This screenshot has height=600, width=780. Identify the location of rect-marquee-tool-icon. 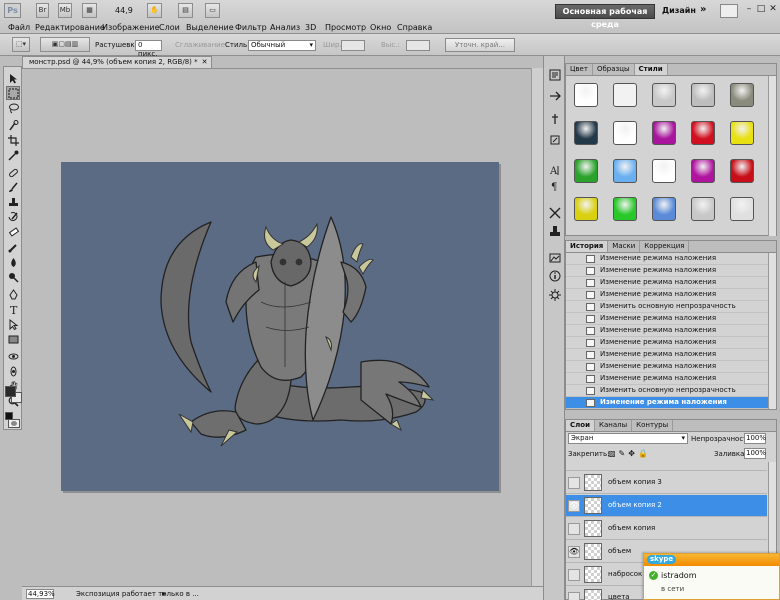
(13, 93).